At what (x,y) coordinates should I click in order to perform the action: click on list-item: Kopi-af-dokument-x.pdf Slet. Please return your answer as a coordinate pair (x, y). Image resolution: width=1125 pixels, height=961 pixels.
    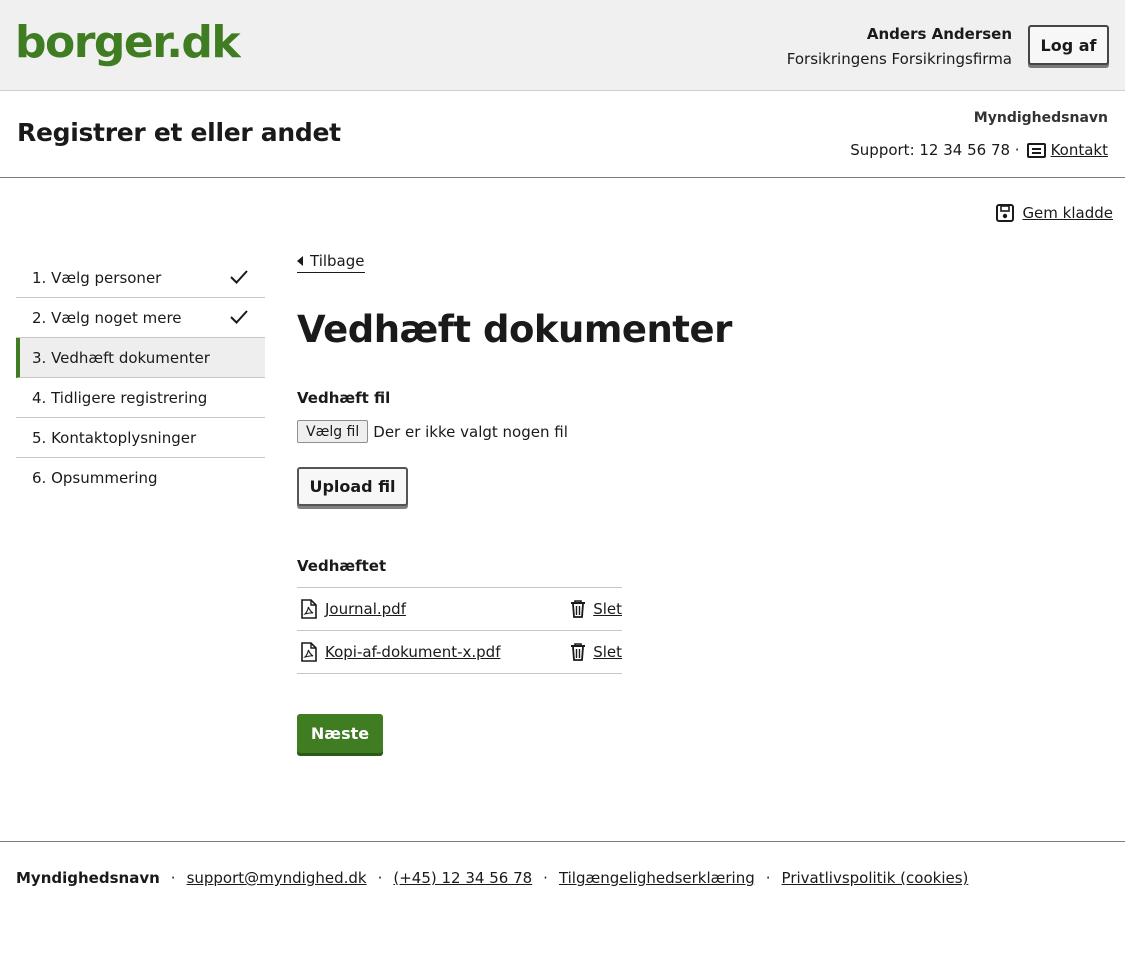
    Looking at the image, I should click on (459, 652).